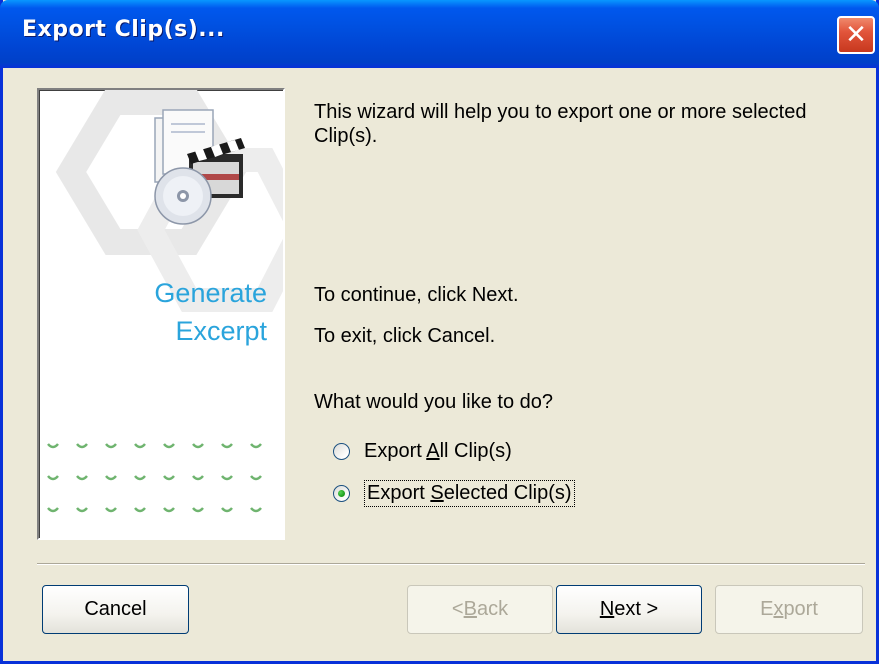 The height and width of the screenshot is (664, 879). Describe the element at coordinates (395, 450) in the screenshot. I see `export-all-label-prefix: Export` at that location.